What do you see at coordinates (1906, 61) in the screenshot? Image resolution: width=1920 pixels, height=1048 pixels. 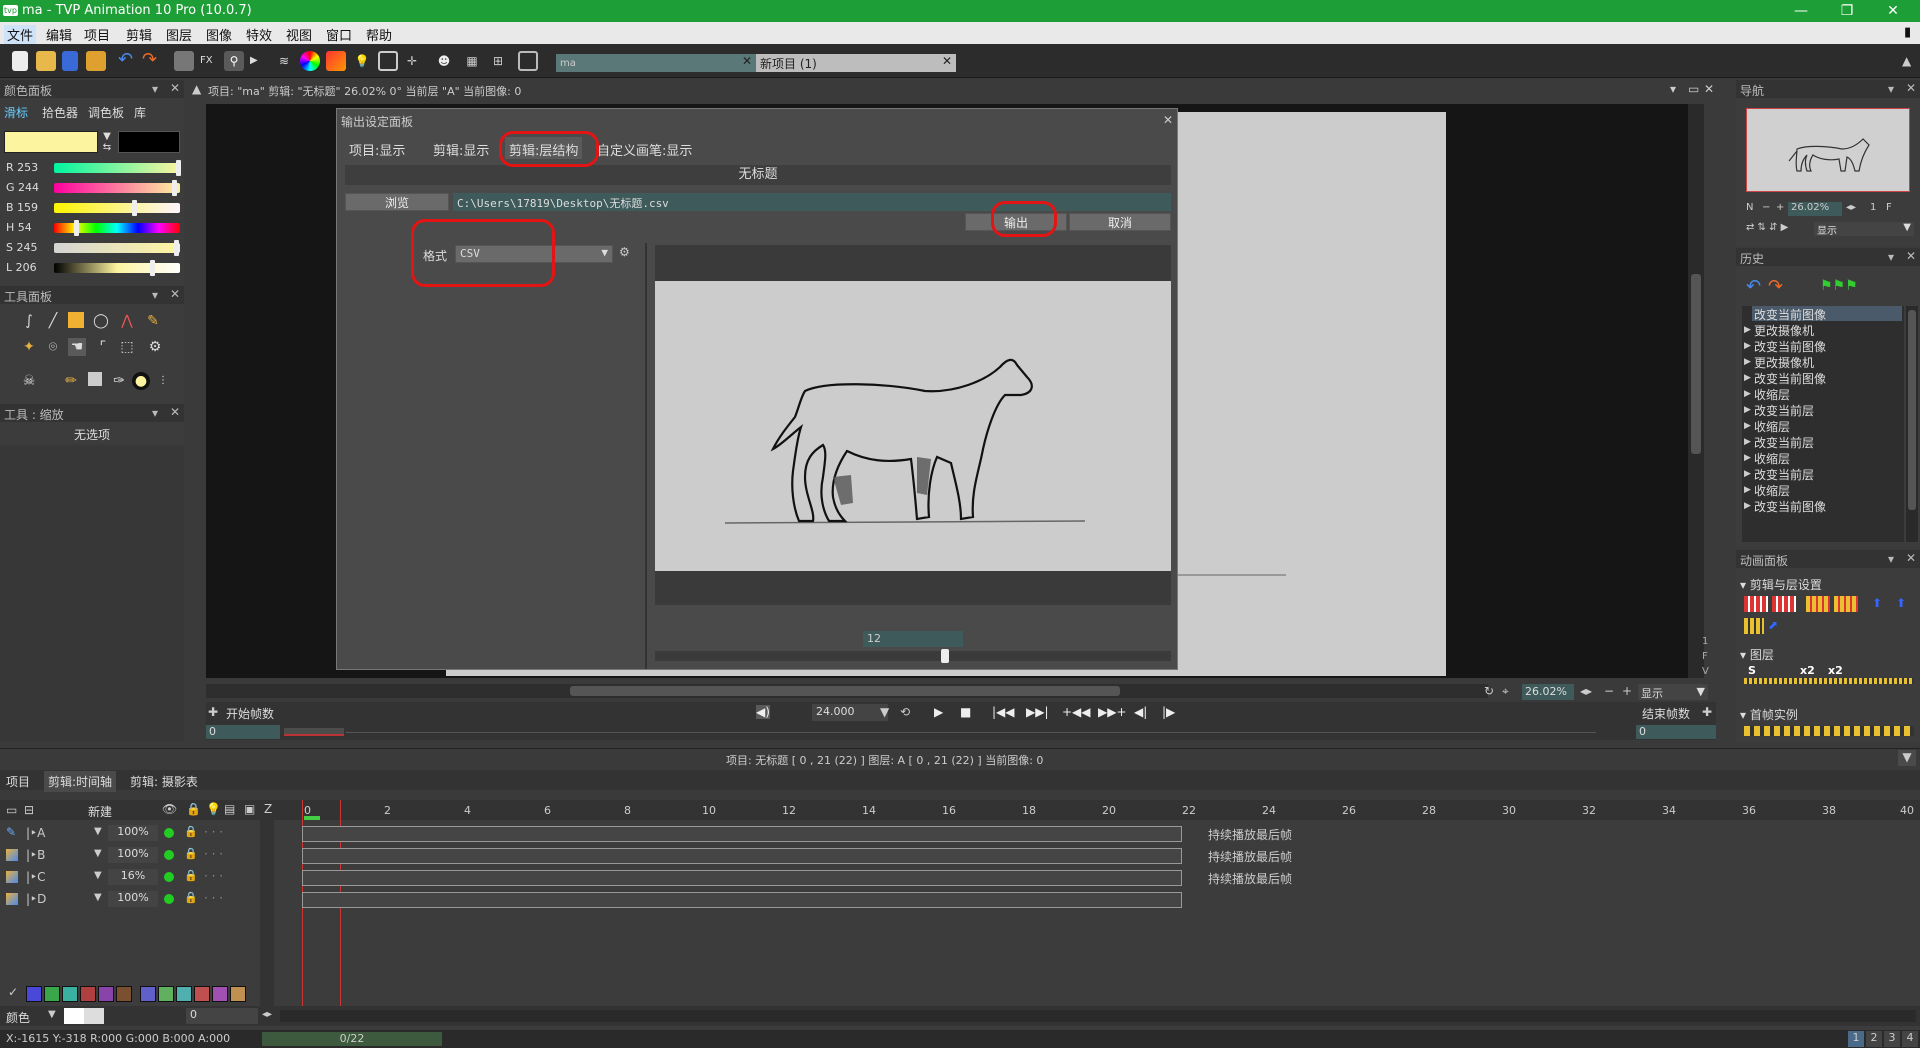 I see `toolbar-dropdown-icon: ▲` at bounding box center [1906, 61].